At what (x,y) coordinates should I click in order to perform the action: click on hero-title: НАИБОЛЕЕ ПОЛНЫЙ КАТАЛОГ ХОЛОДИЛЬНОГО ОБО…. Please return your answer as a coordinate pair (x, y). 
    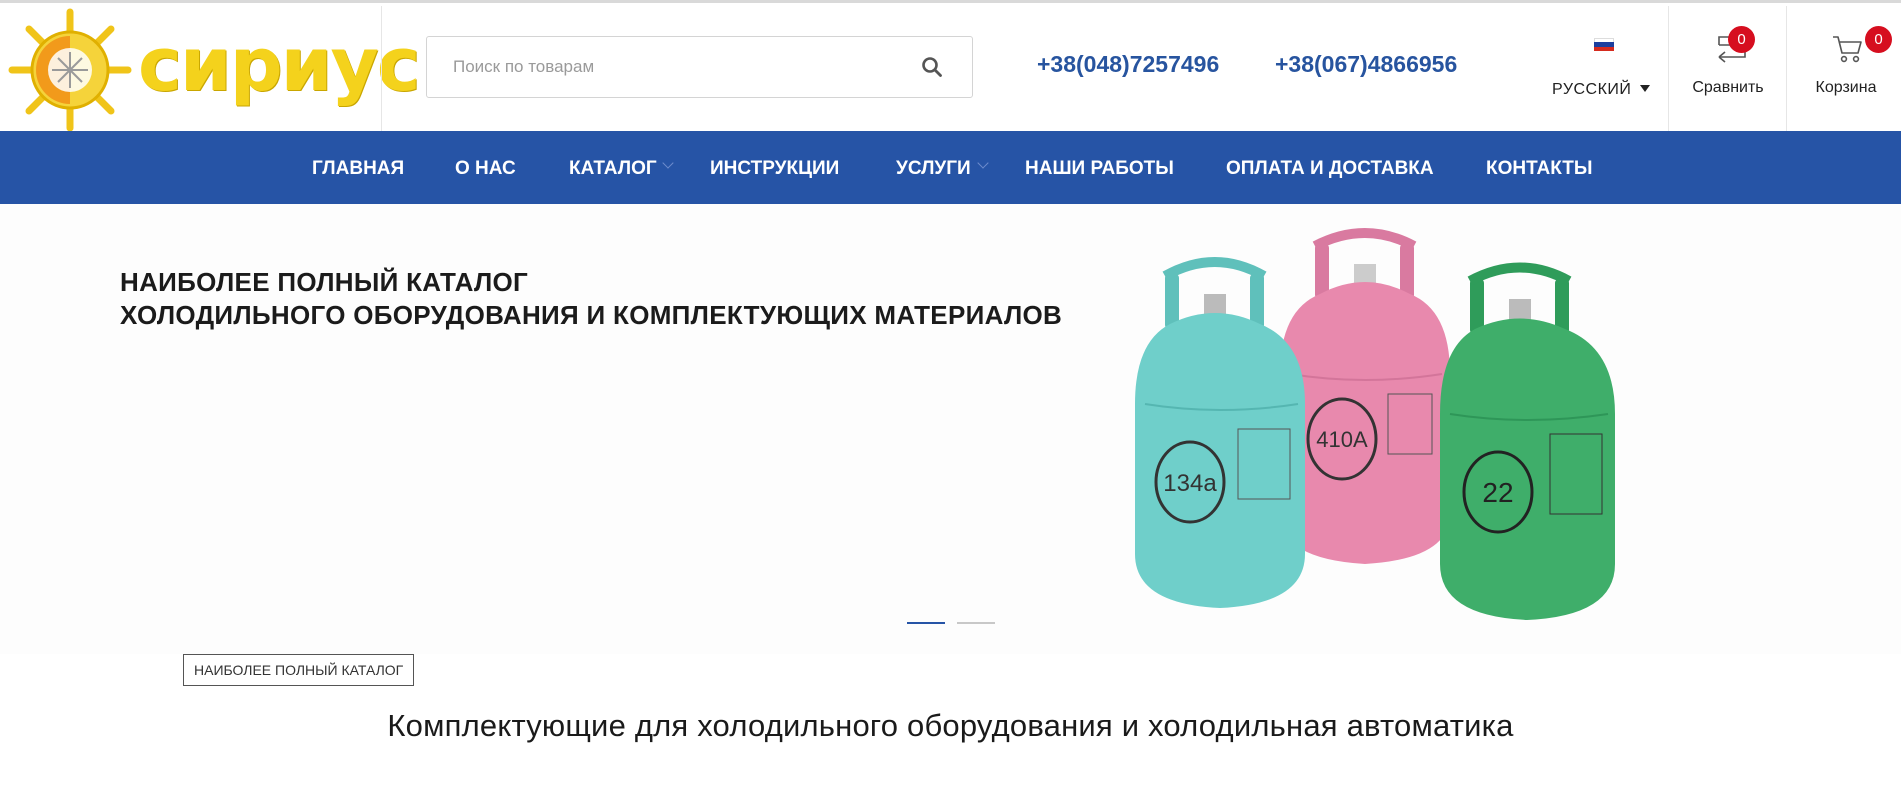
    Looking at the image, I should click on (591, 299).